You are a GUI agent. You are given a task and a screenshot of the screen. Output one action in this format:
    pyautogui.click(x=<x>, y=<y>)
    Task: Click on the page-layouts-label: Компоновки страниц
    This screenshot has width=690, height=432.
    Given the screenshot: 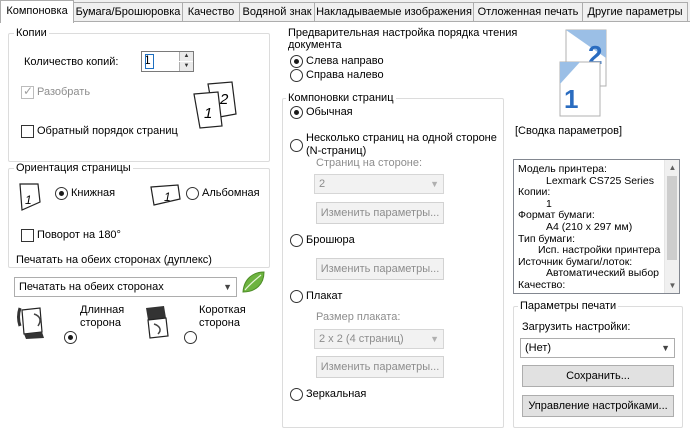 What is the action you would take?
    pyautogui.click(x=341, y=98)
    